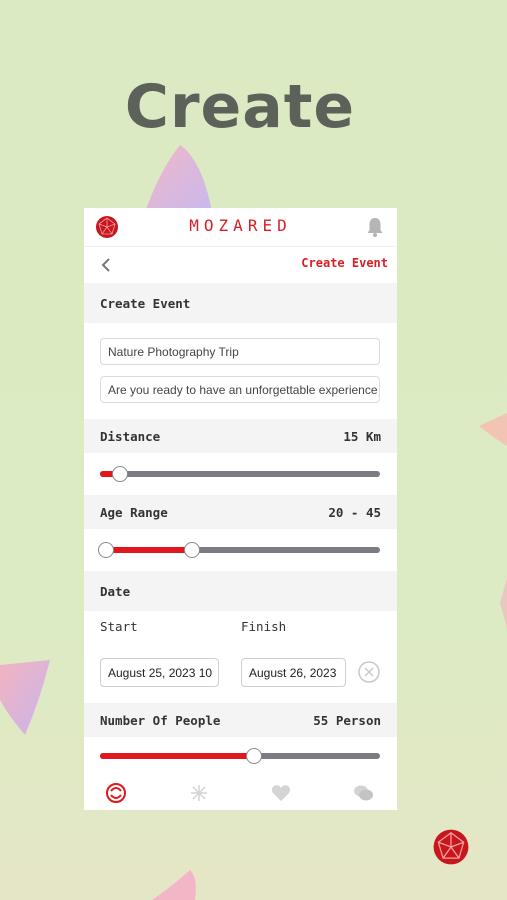 The width and height of the screenshot is (507, 900). I want to click on people-slider, so click(240, 757).